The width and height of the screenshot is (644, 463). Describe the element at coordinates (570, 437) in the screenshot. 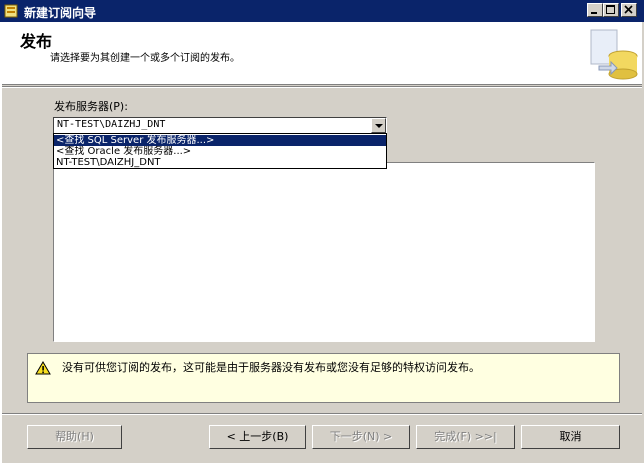

I see `cancel-button: 取消` at that location.